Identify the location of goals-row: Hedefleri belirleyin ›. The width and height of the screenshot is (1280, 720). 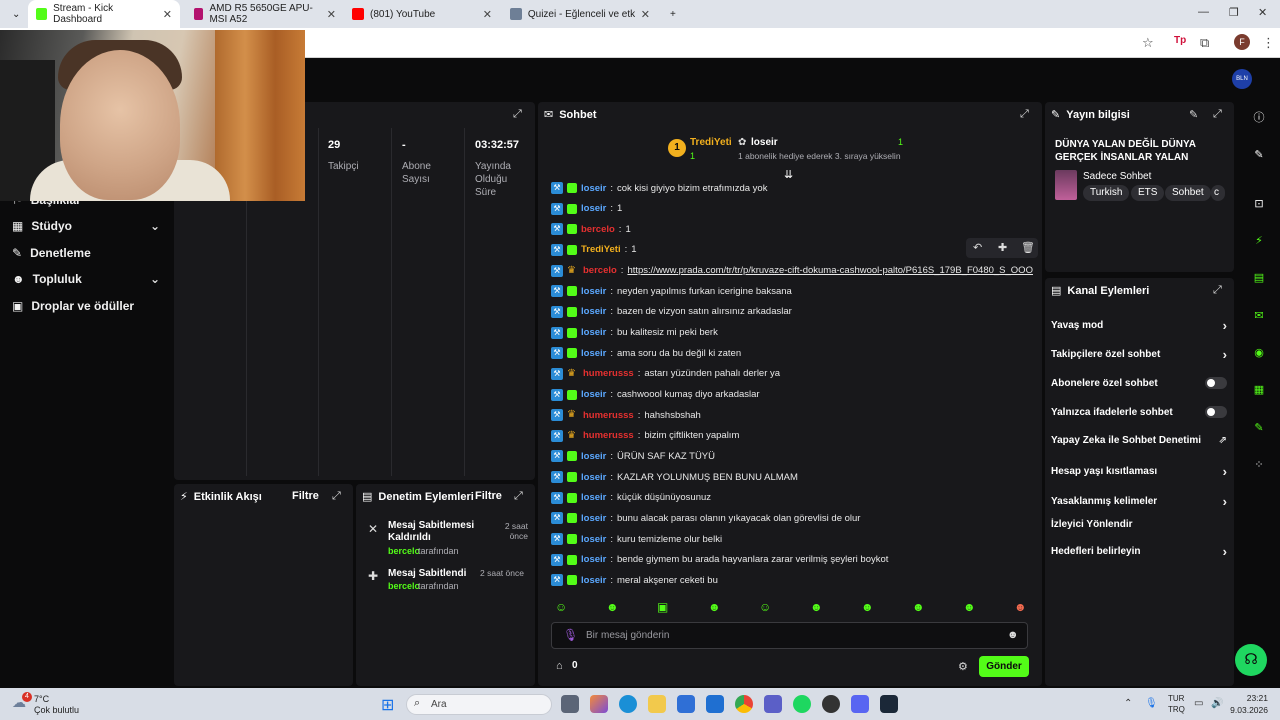
(1139, 551).